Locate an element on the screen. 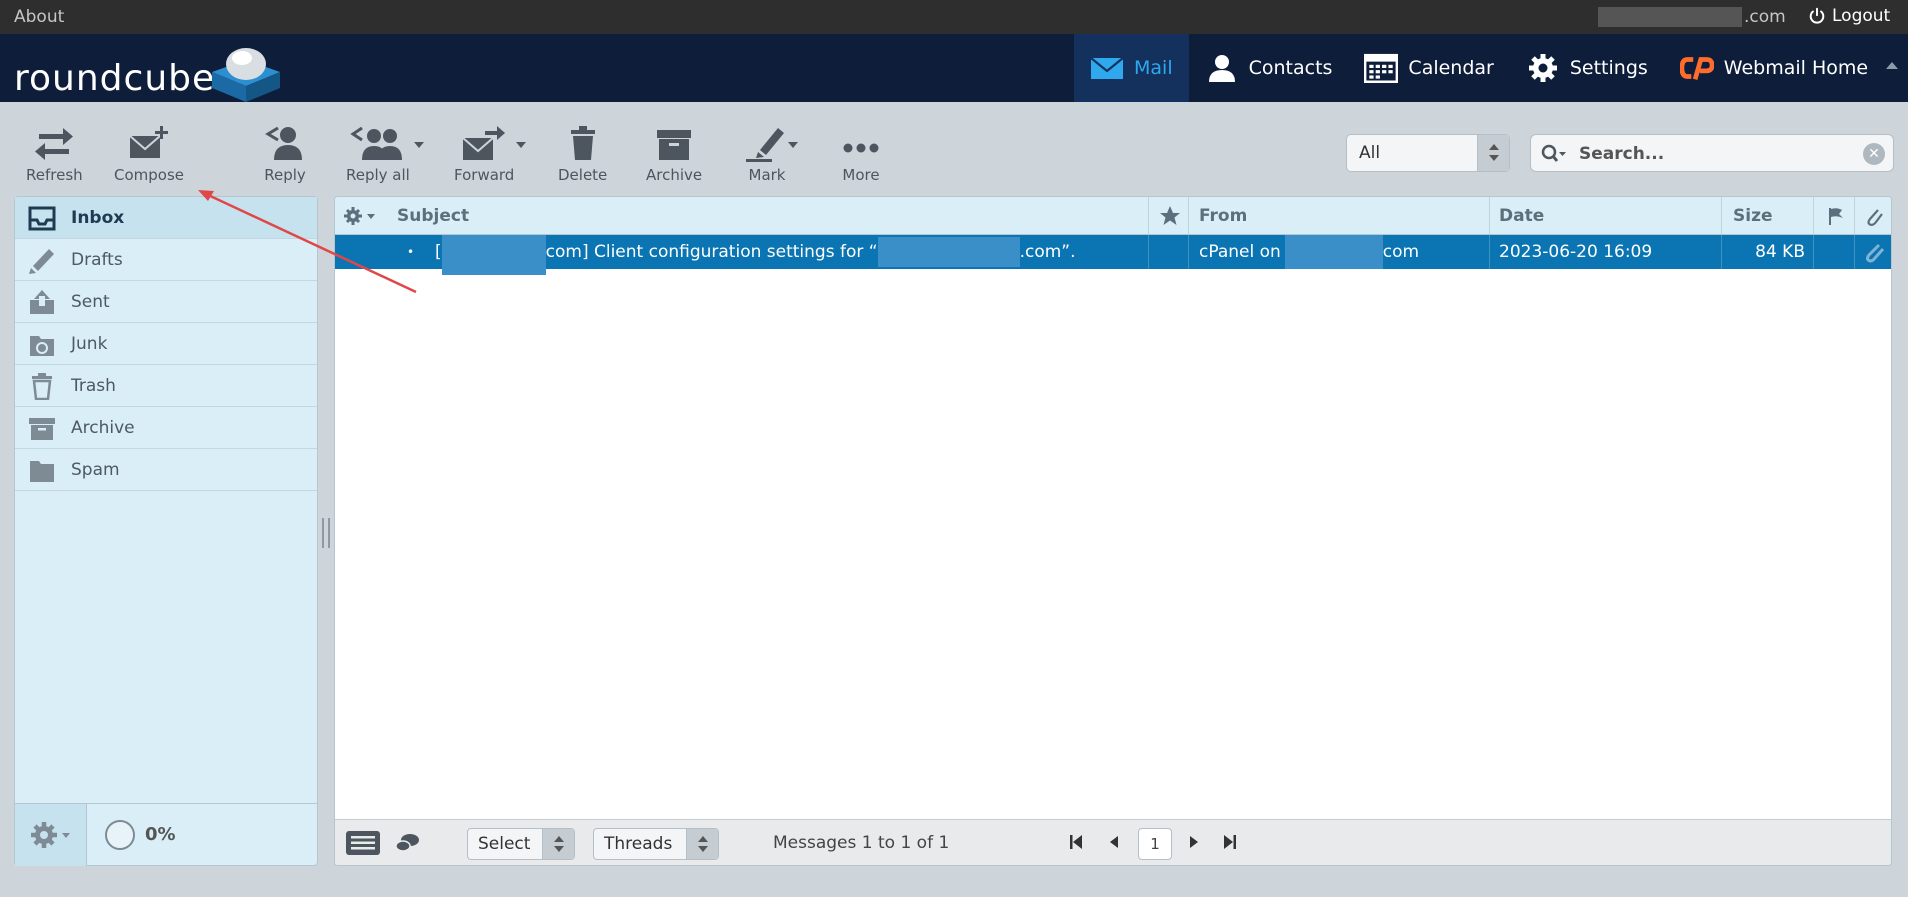  folder-label: Drafts is located at coordinates (97, 259).